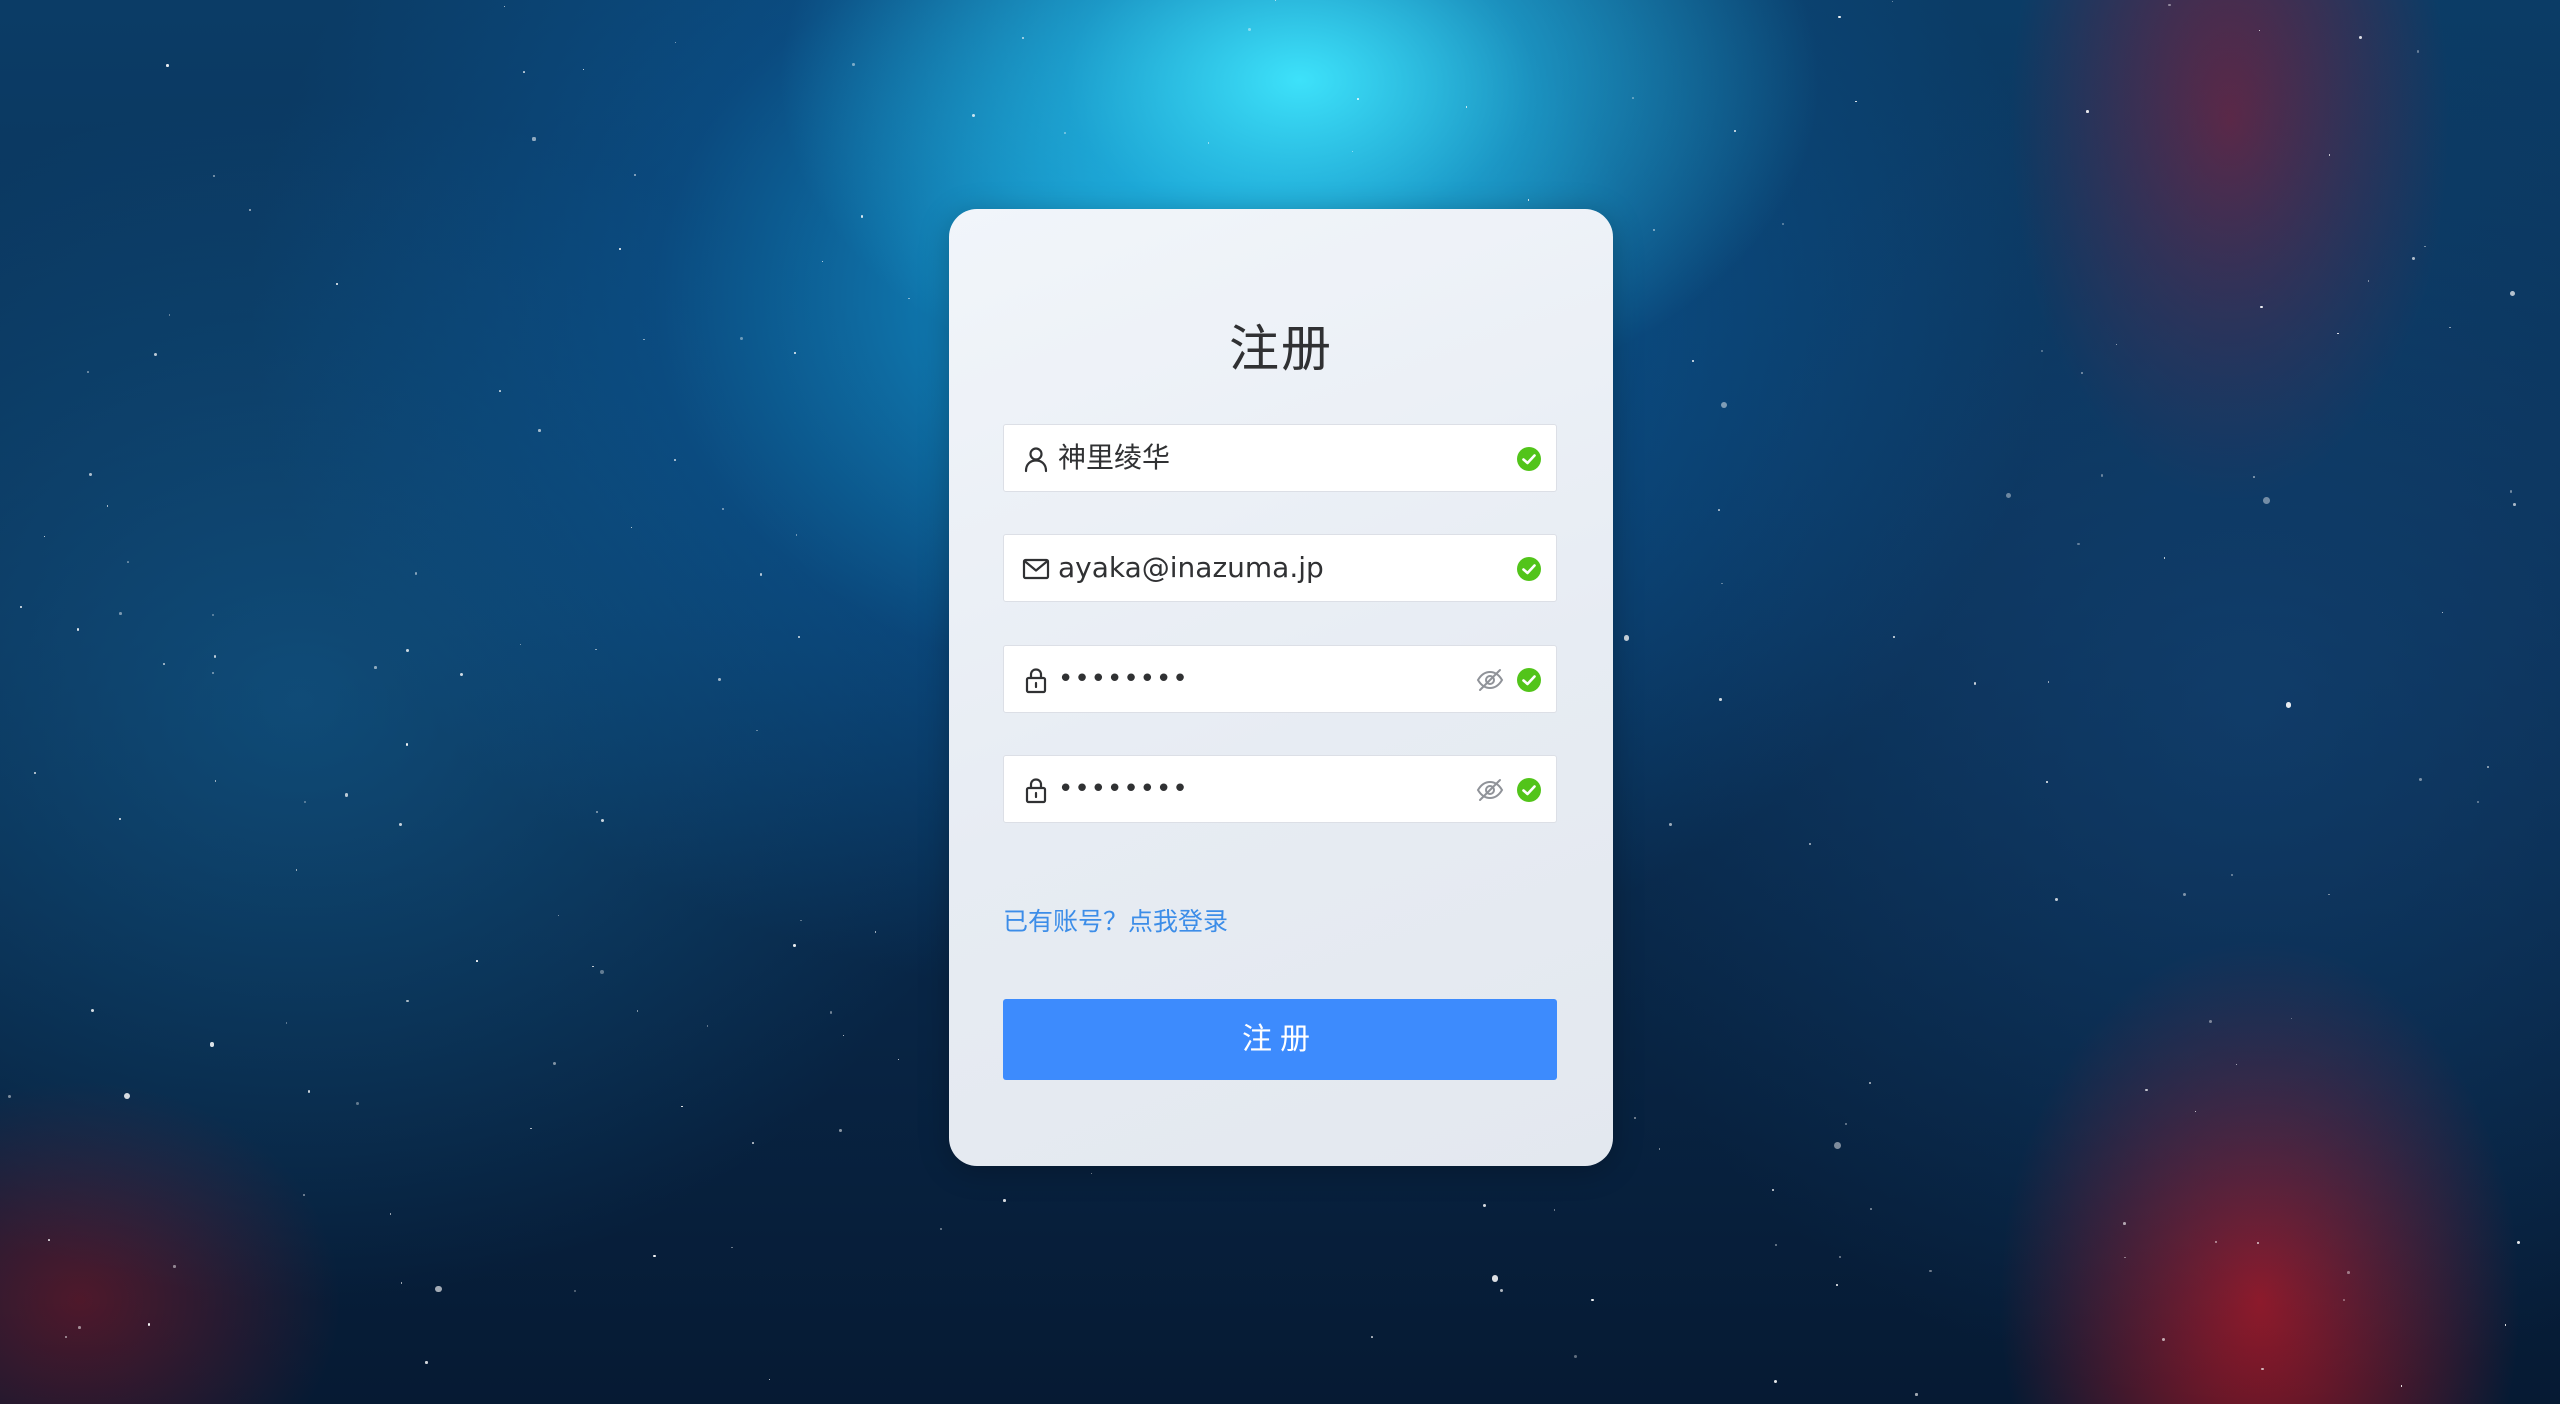  I want to click on page-title: 注册, so click(1281, 349).